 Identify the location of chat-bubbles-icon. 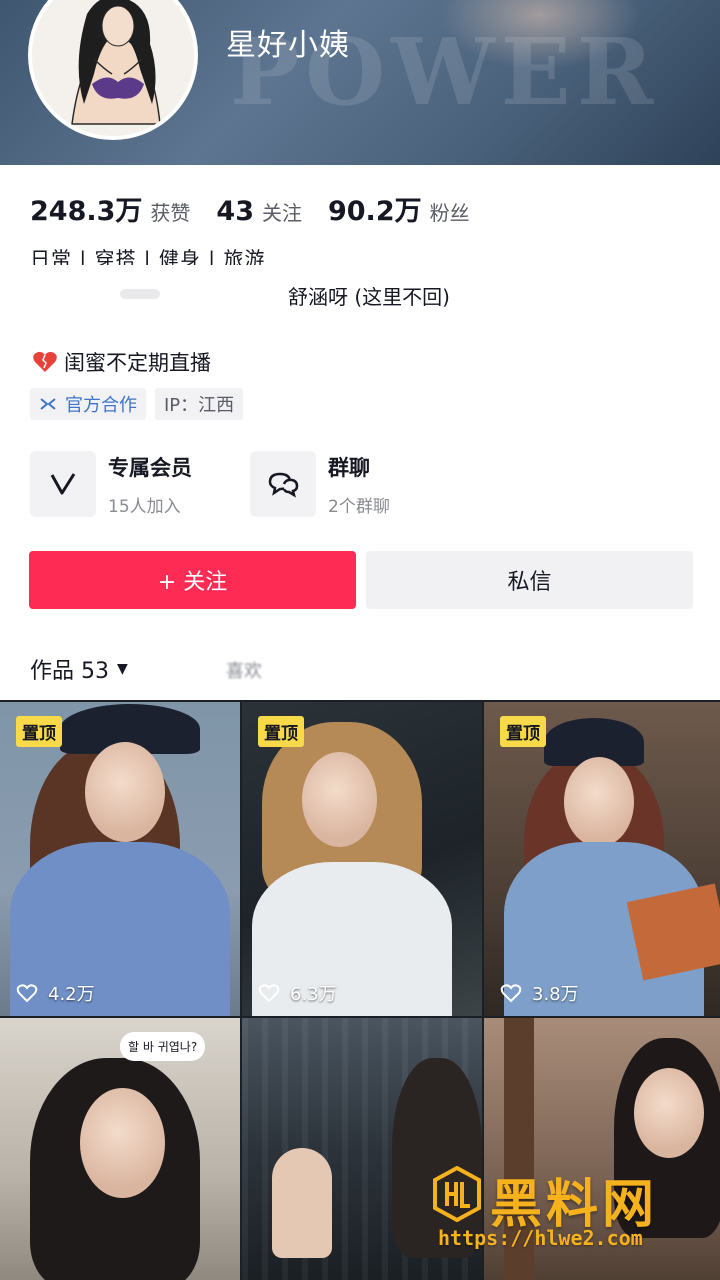
(283, 485).